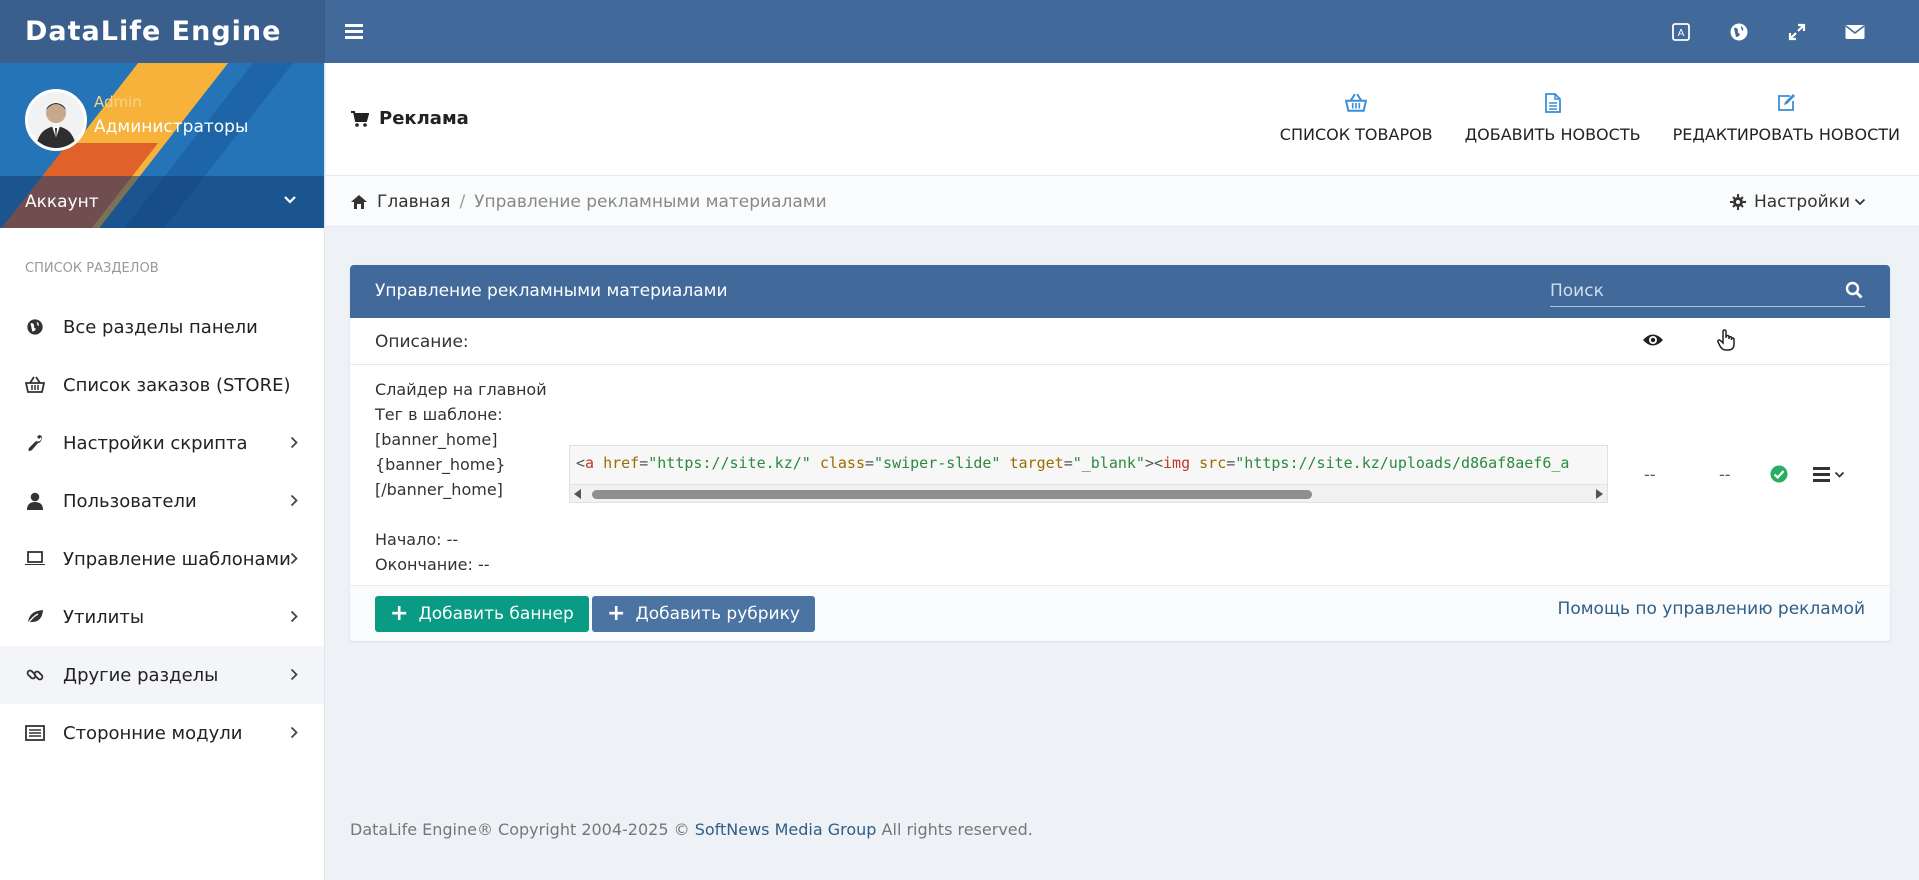  I want to click on leaf-icon, so click(35, 617).